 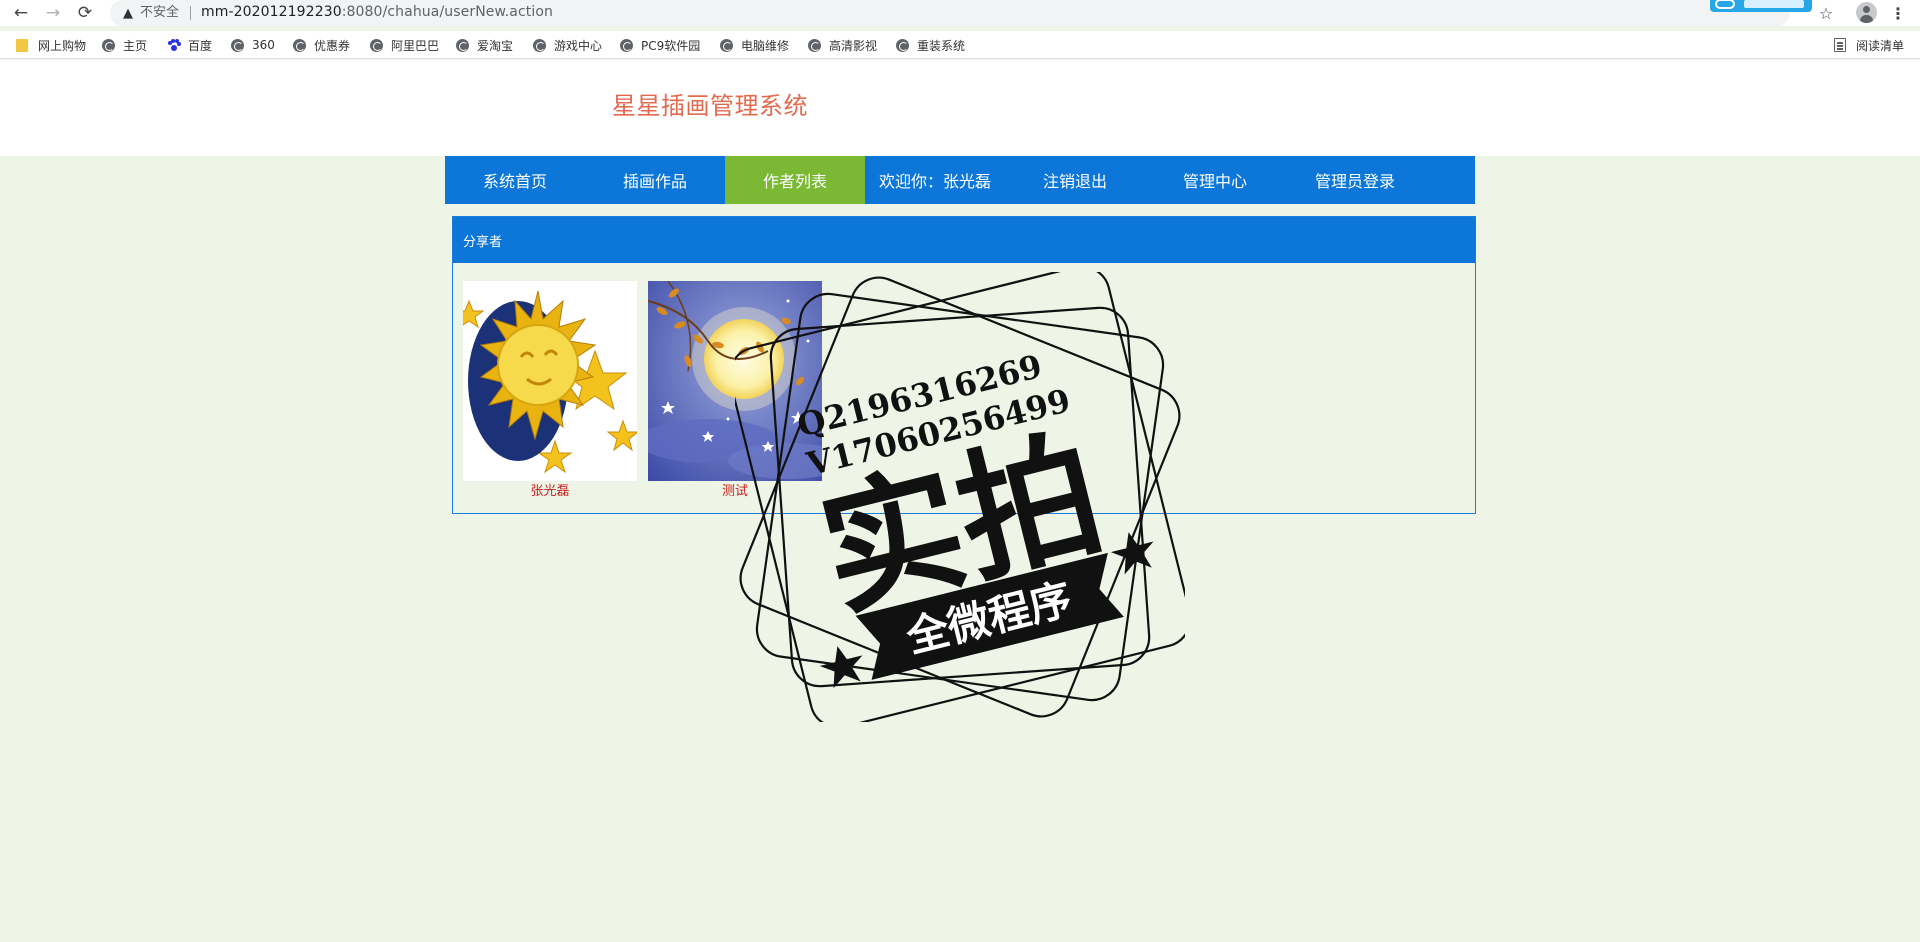 What do you see at coordinates (190, 13) in the screenshot?
I see `address-divider` at bounding box center [190, 13].